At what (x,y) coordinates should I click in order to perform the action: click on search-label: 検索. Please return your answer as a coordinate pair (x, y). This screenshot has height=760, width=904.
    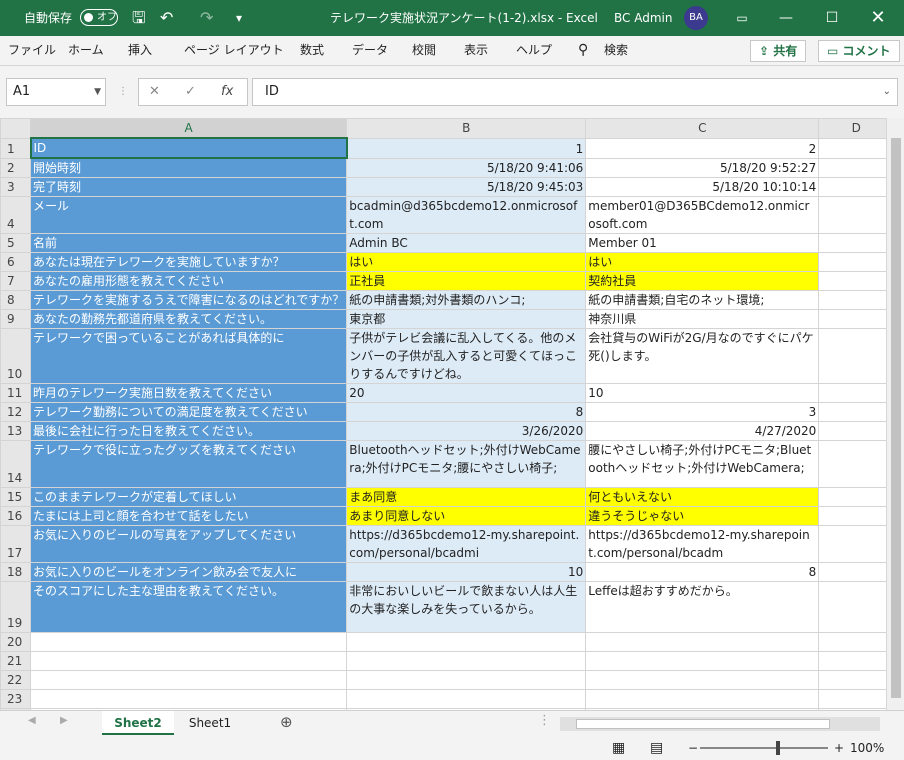
    Looking at the image, I should click on (616, 51).